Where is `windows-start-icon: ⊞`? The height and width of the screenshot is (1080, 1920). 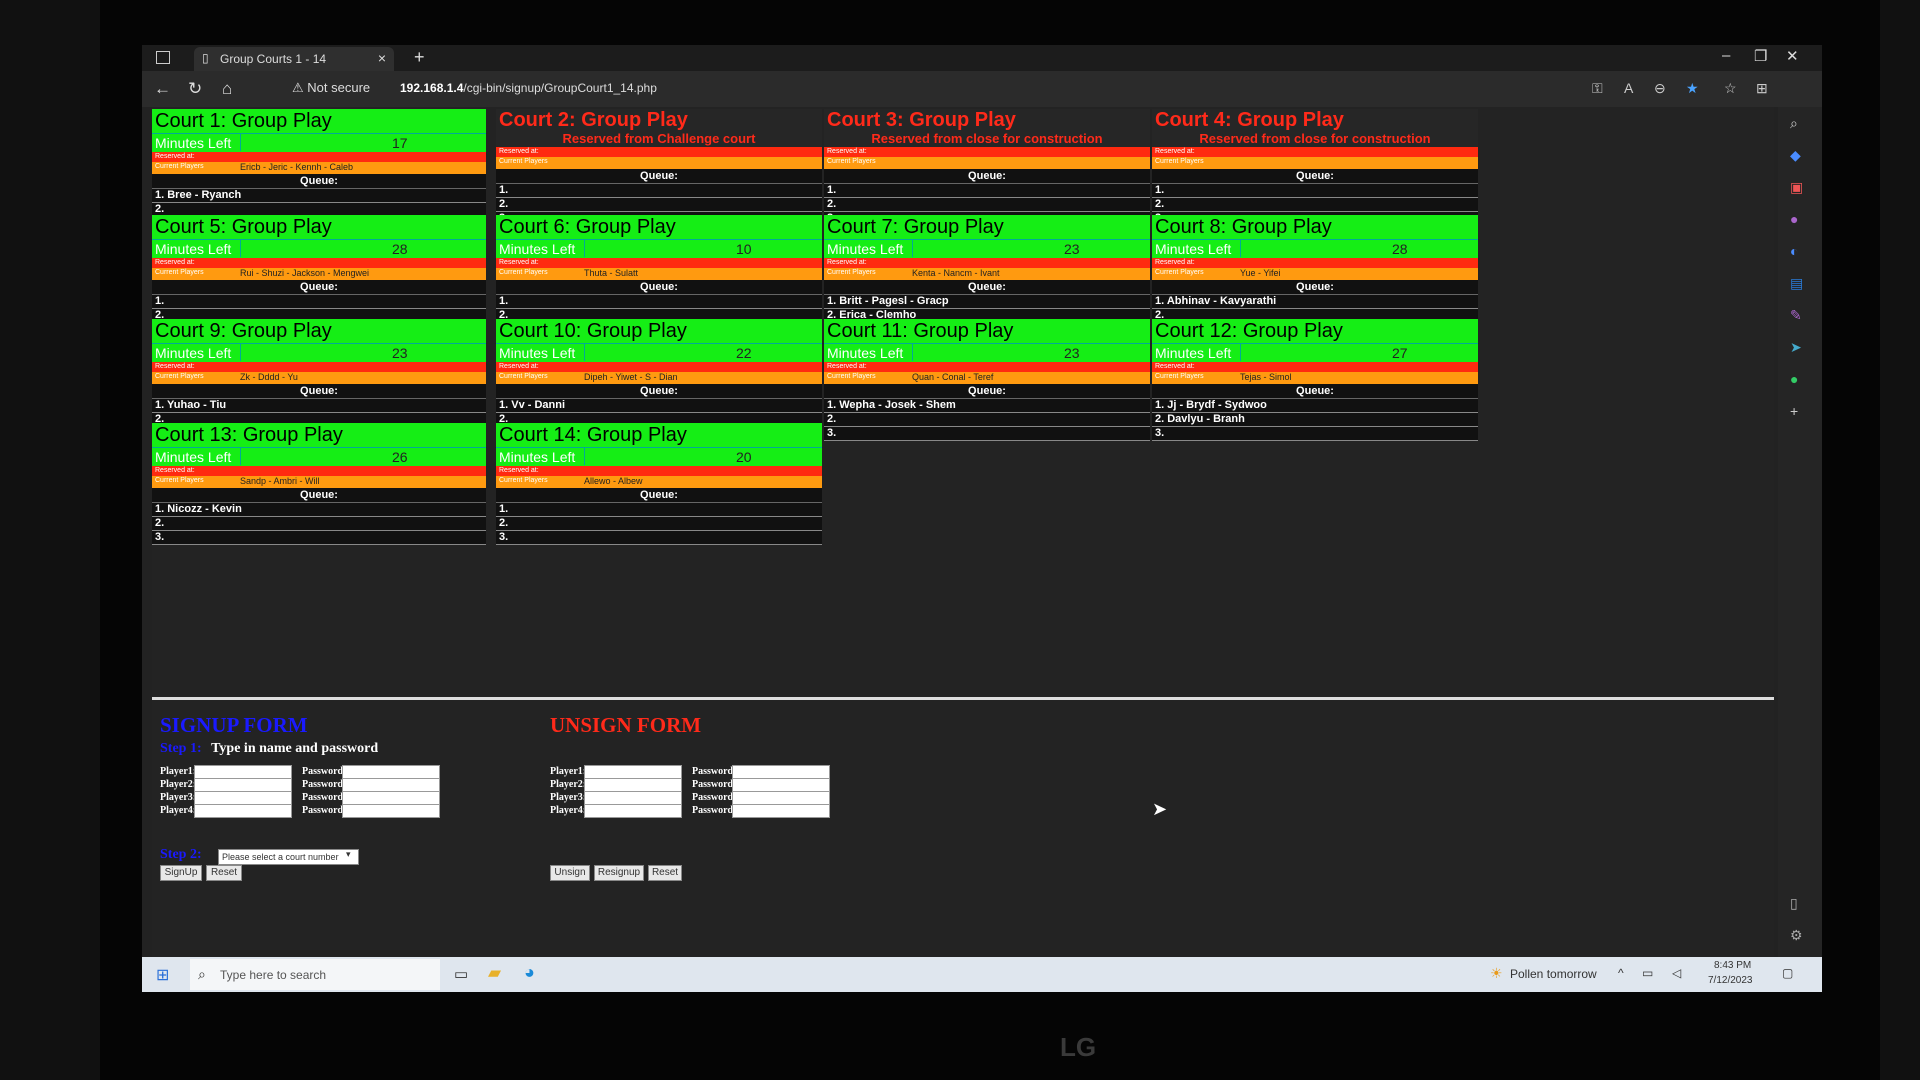
windows-start-icon: ⊞ is located at coordinates (162, 975).